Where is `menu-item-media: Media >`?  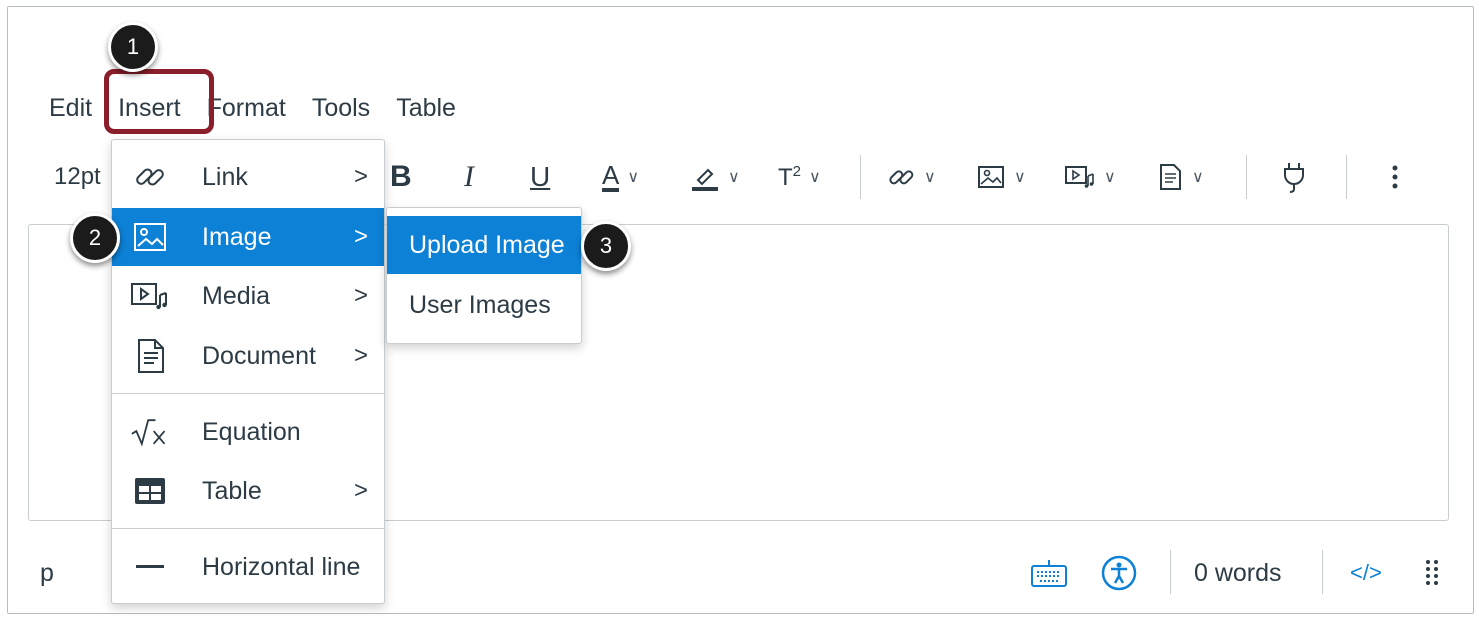
menu-item-media: Media > is located at coordinates (248, 296).